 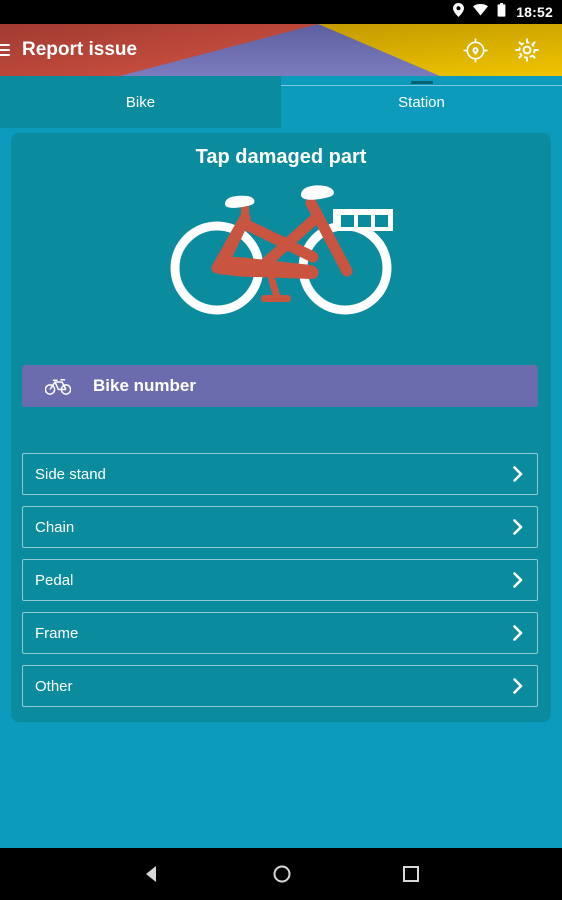 I want to click on list-item-side-stand: Side stand, so click(x=280, y=474).